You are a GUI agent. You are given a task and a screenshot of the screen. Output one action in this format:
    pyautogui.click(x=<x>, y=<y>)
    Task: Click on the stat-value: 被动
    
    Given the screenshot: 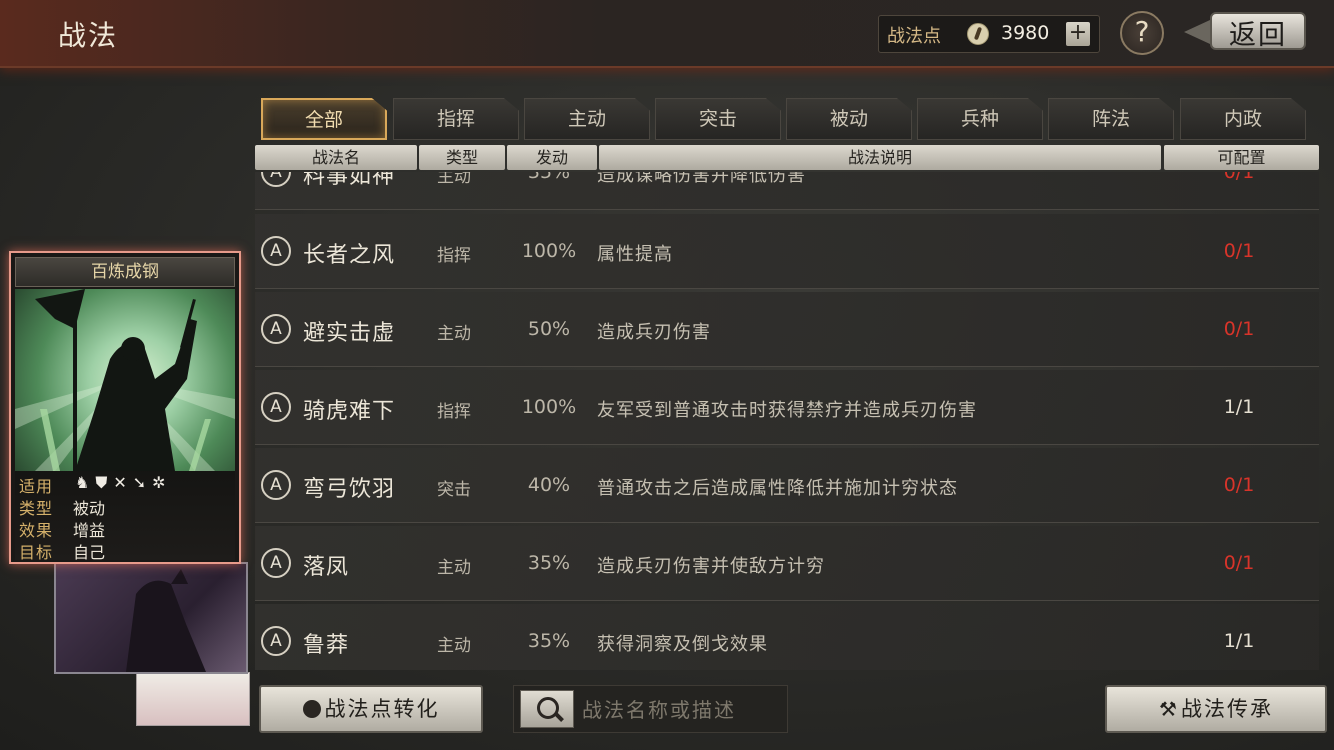 What is the action you would take?
    pyautogui.click(x=89, y=508)
    